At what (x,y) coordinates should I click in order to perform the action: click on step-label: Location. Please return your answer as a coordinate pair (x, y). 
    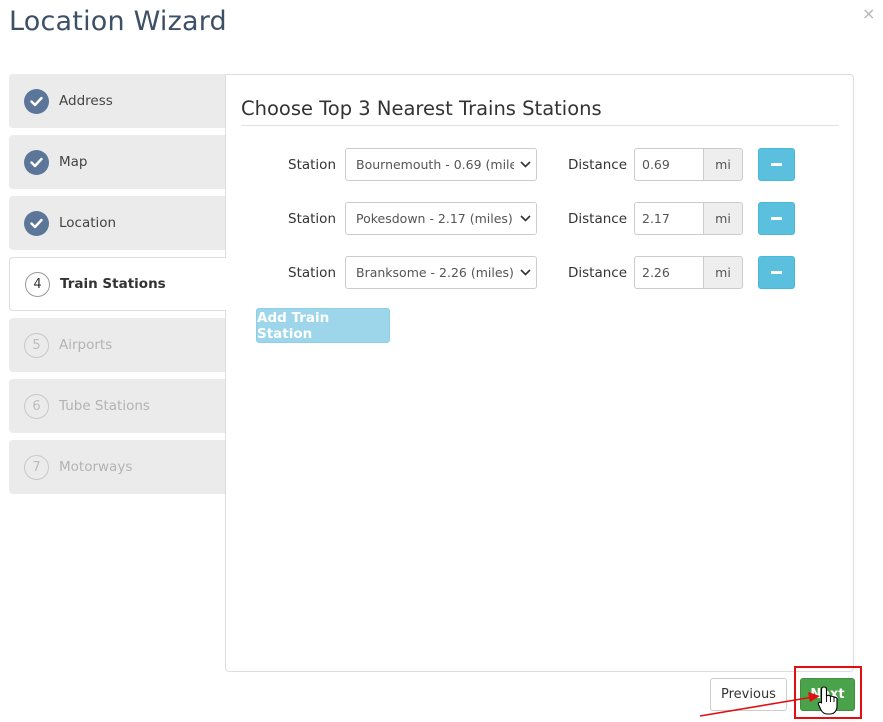
    Looking at the image, I should click on (88, 223).